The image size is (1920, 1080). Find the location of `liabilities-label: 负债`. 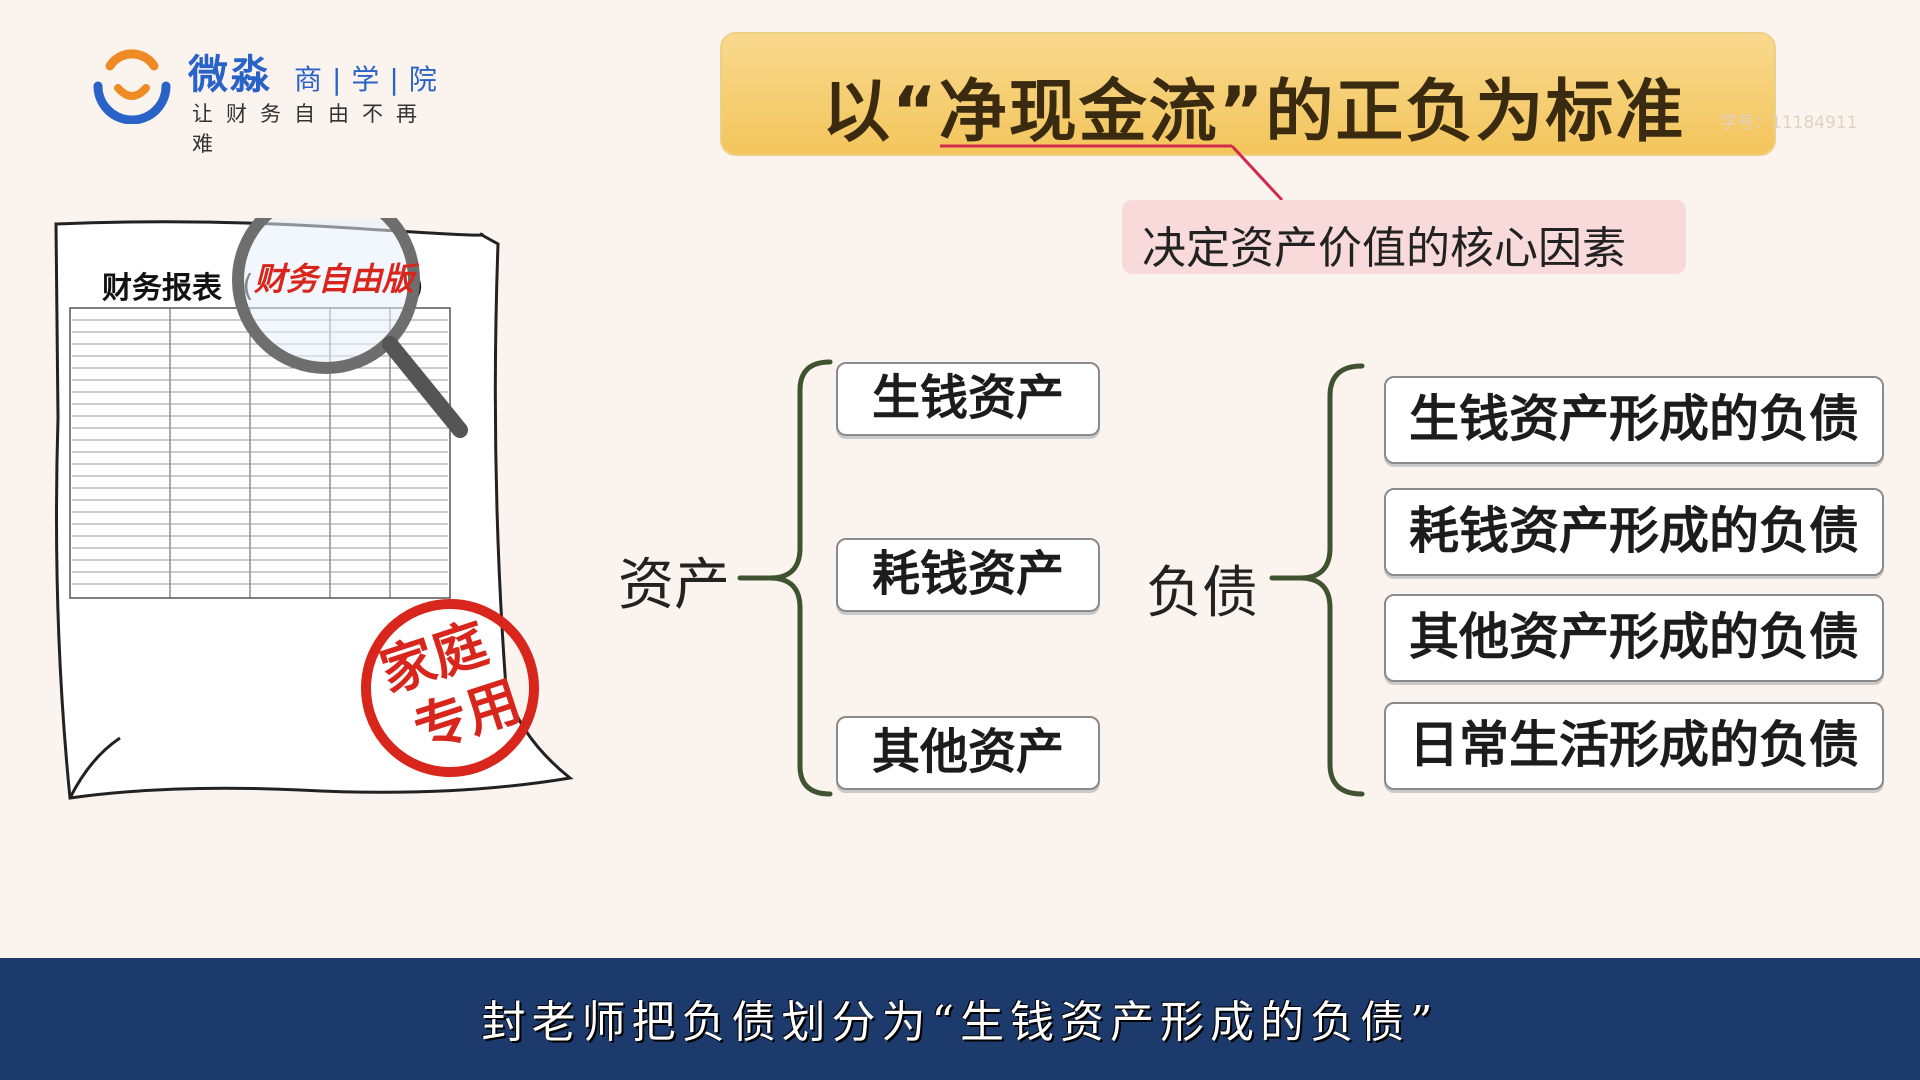

liabilities-label: 负债 is located at coordinates (1202, 593).